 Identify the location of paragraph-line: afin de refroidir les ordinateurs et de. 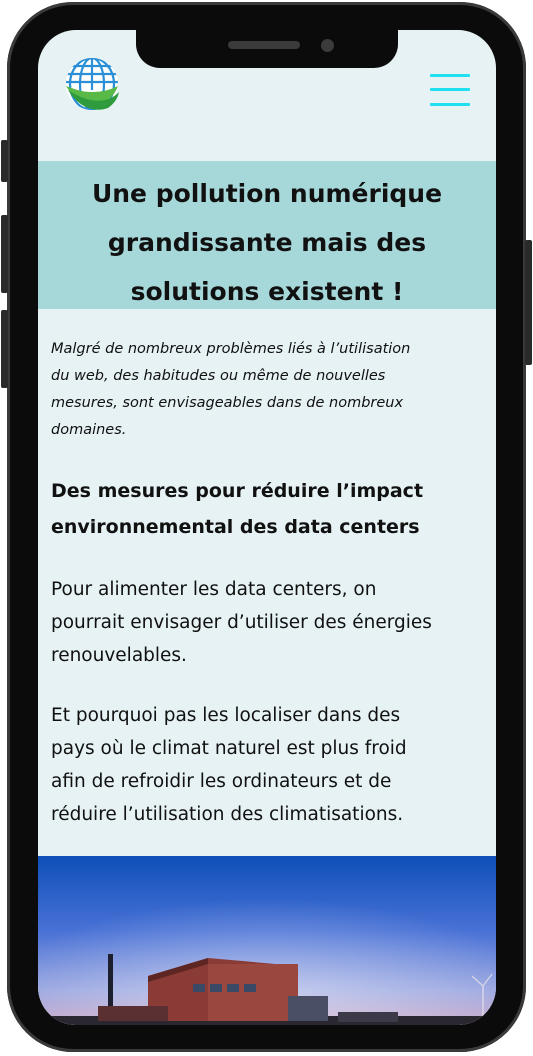
(221, 781).